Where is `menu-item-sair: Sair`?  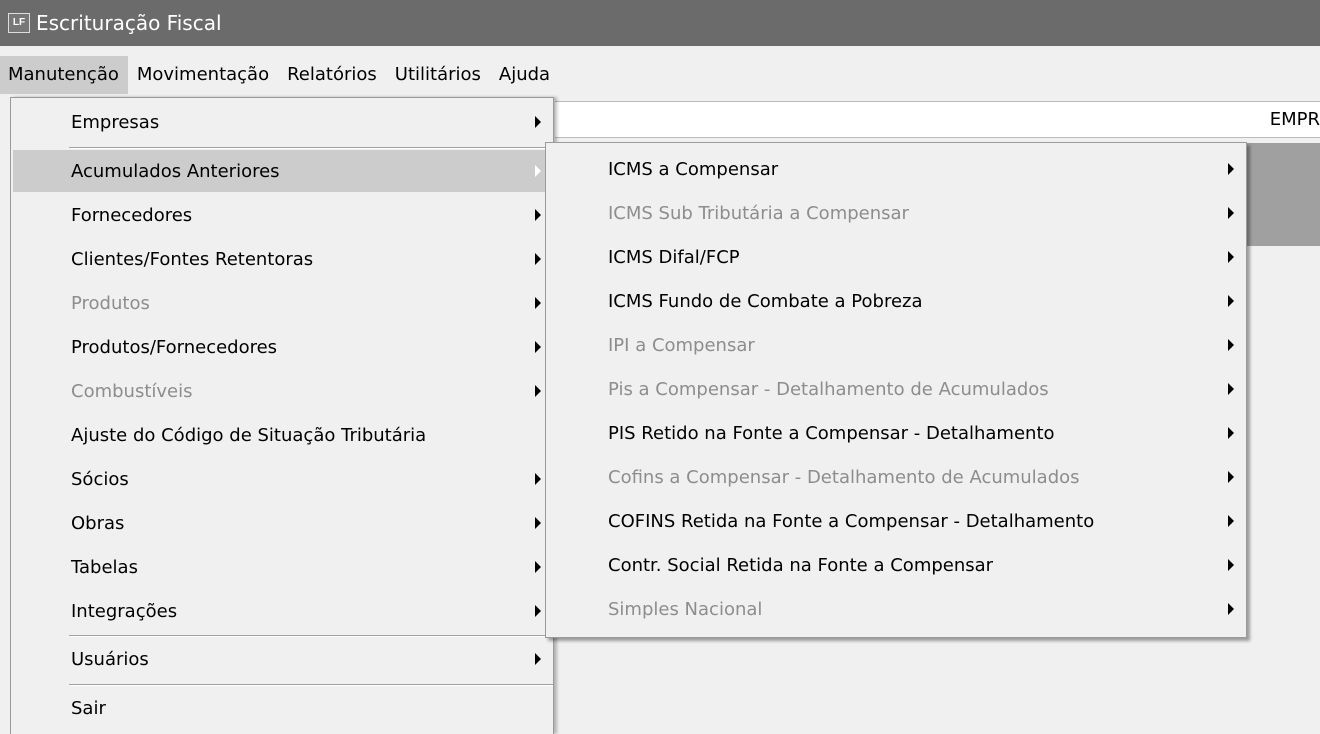 menu-item-sair: Sair is located at coordinates (282, 708).